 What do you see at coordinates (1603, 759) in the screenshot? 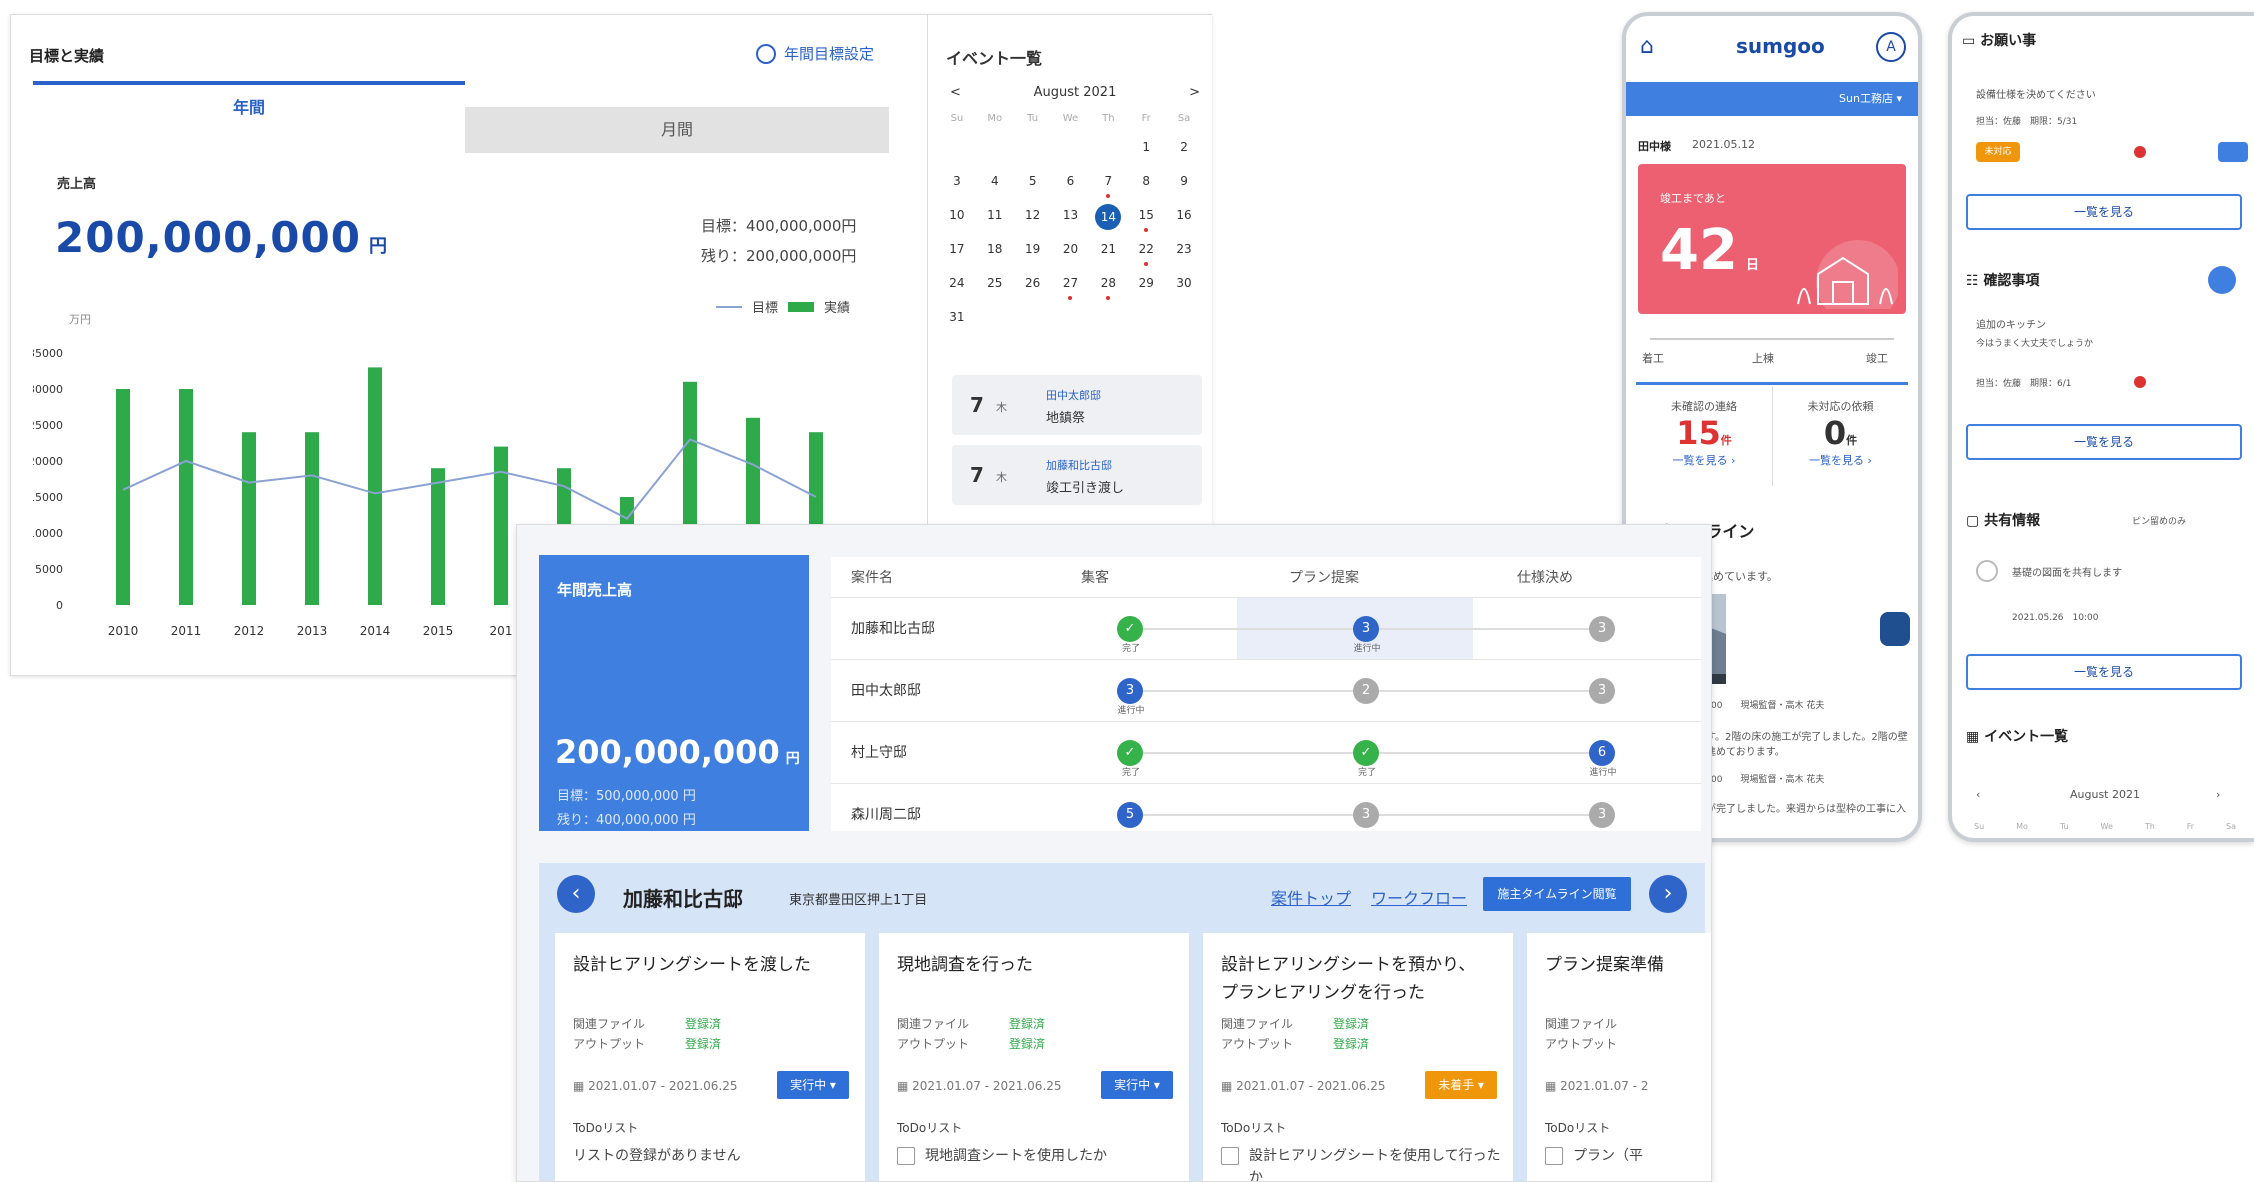
I see `stage-status-icon: 6 進行中` at bounding box center [1603, 759].